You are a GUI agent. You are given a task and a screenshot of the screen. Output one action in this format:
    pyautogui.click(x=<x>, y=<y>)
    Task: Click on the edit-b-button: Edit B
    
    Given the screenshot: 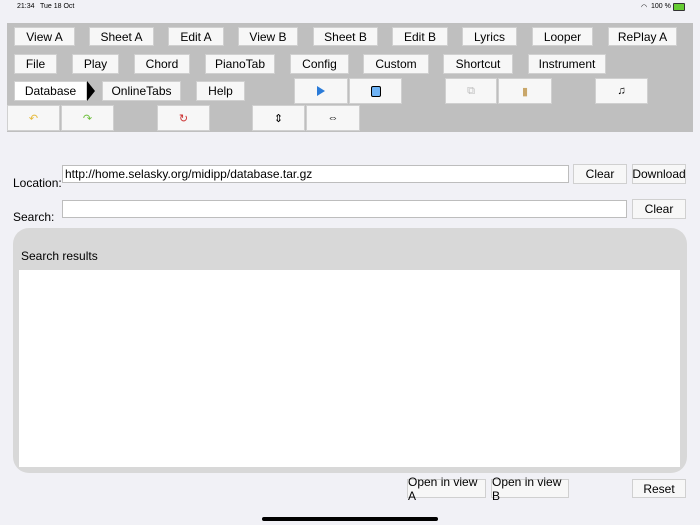 What is the action you would take?
    pyautogui.click(x=420, y=36)
    